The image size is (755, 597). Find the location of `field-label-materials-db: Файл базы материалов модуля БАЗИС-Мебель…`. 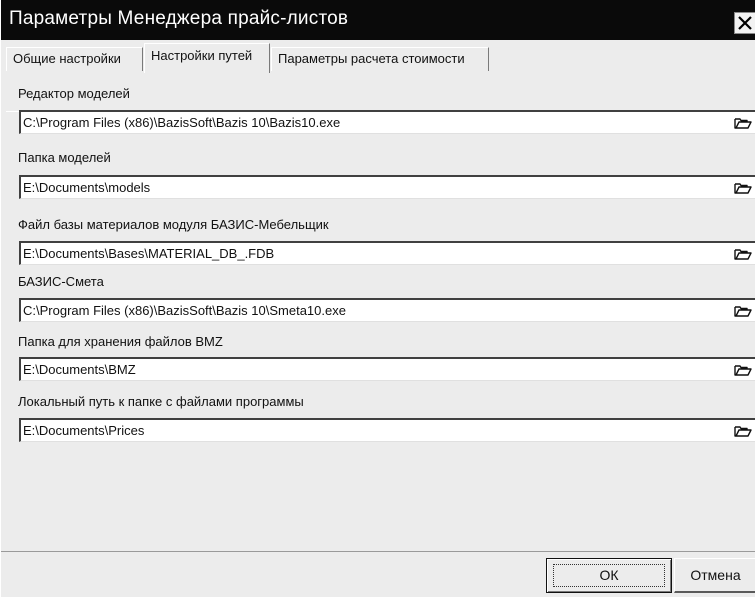

field-label-materials-db: Файл базы материалов модуля БАЗИС-Мебель… is located at coordinates (173, 224).